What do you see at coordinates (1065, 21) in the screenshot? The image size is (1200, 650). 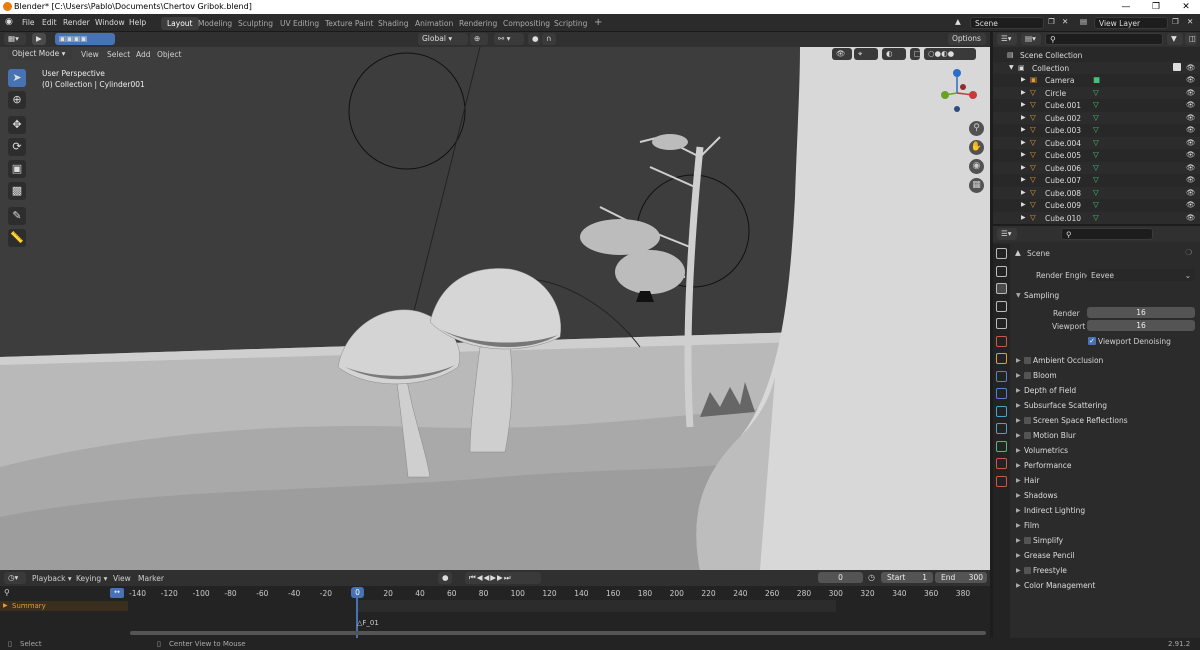 I see `delete-scene-icon: ✕` at bounding box center [1065, 21].